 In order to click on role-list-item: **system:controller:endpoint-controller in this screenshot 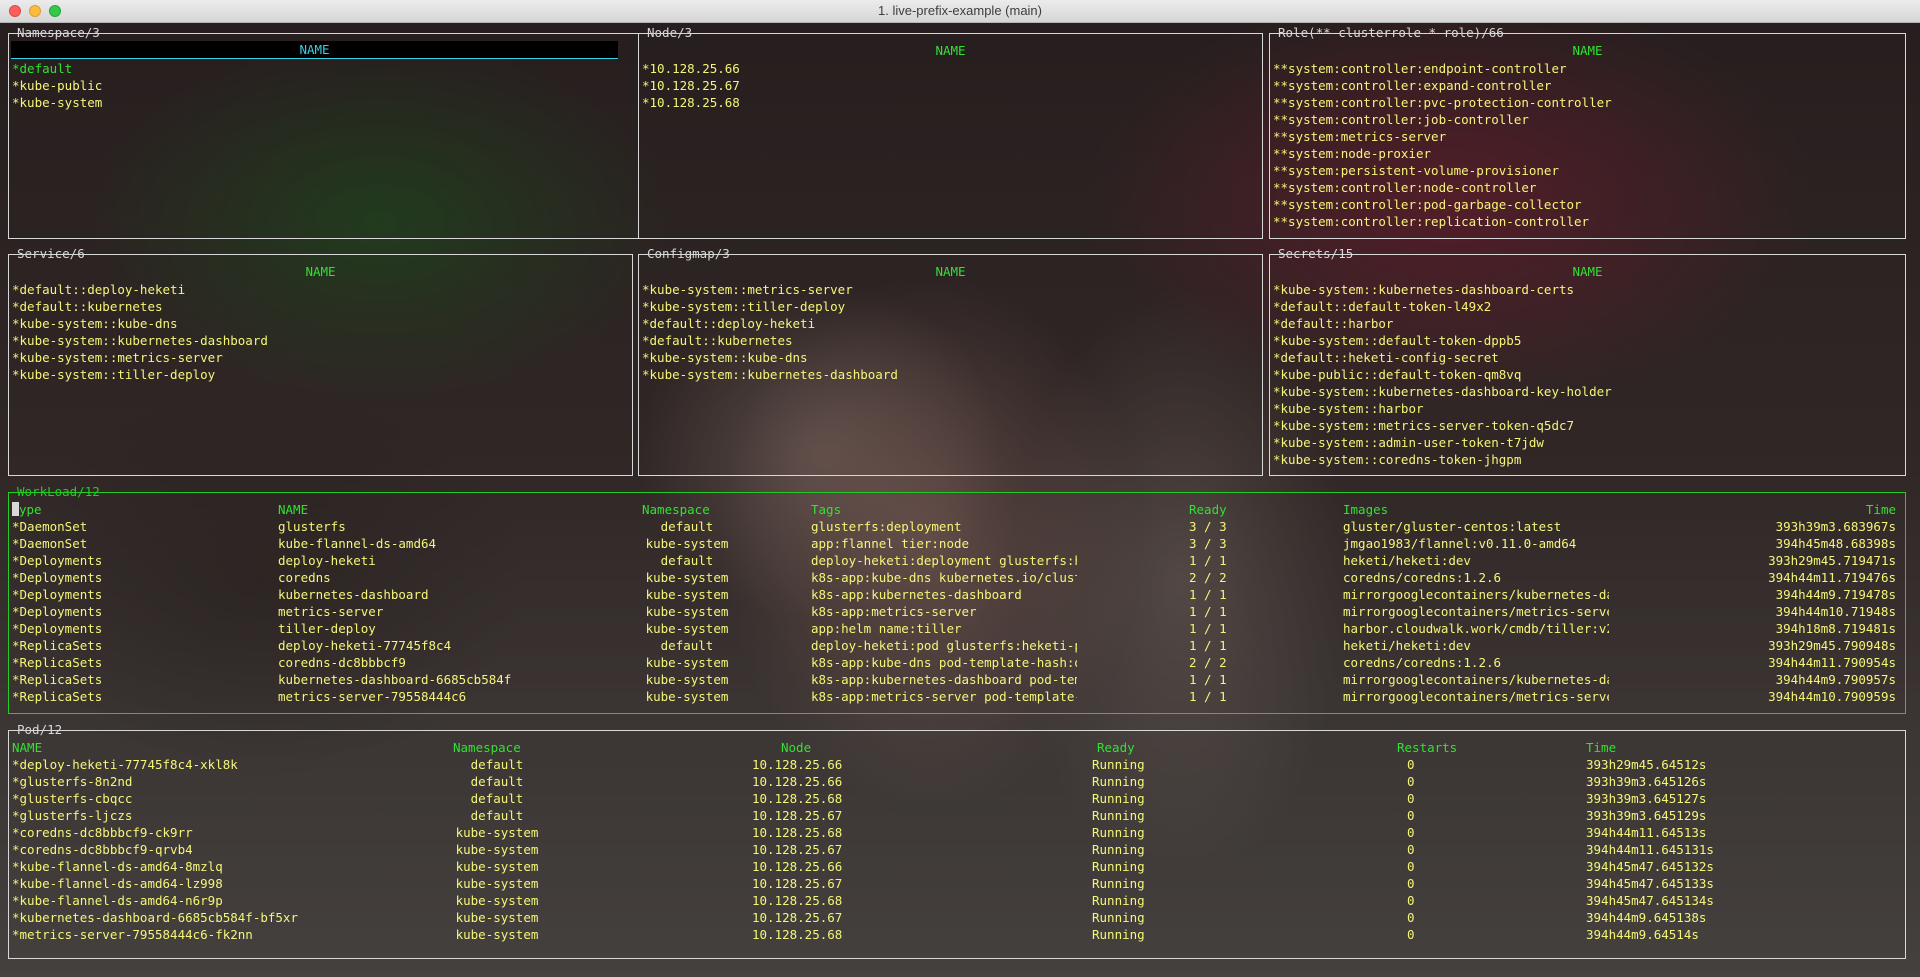, I will do `click(1587, 68)`.